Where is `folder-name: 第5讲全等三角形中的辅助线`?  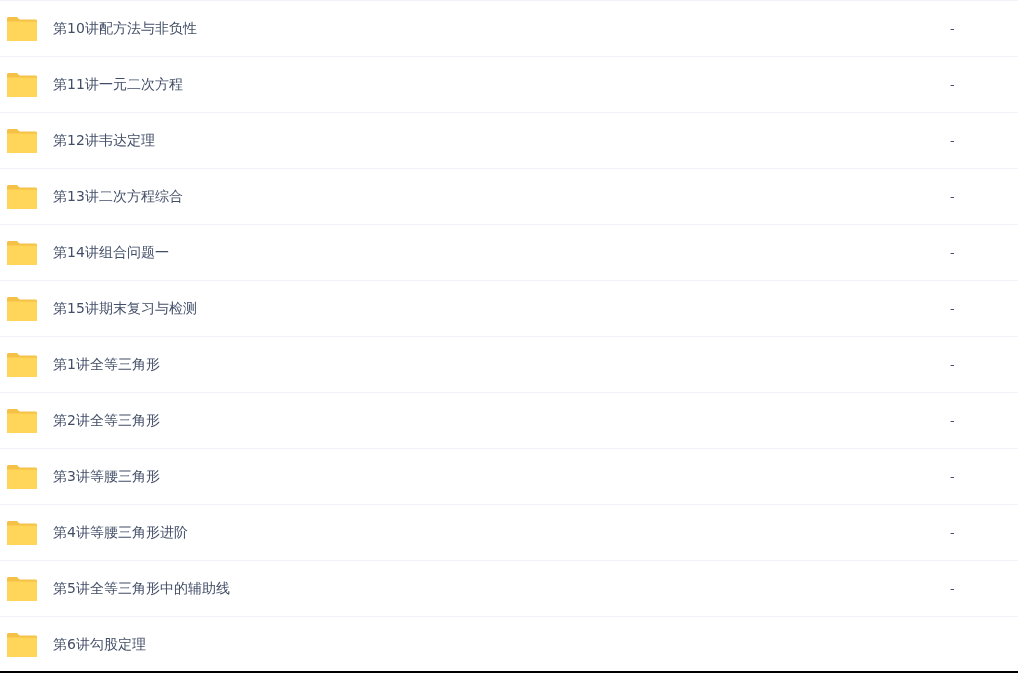
folder-name: 第5讲全等三角形中的辅助线 is located at coordinates (141, 588).